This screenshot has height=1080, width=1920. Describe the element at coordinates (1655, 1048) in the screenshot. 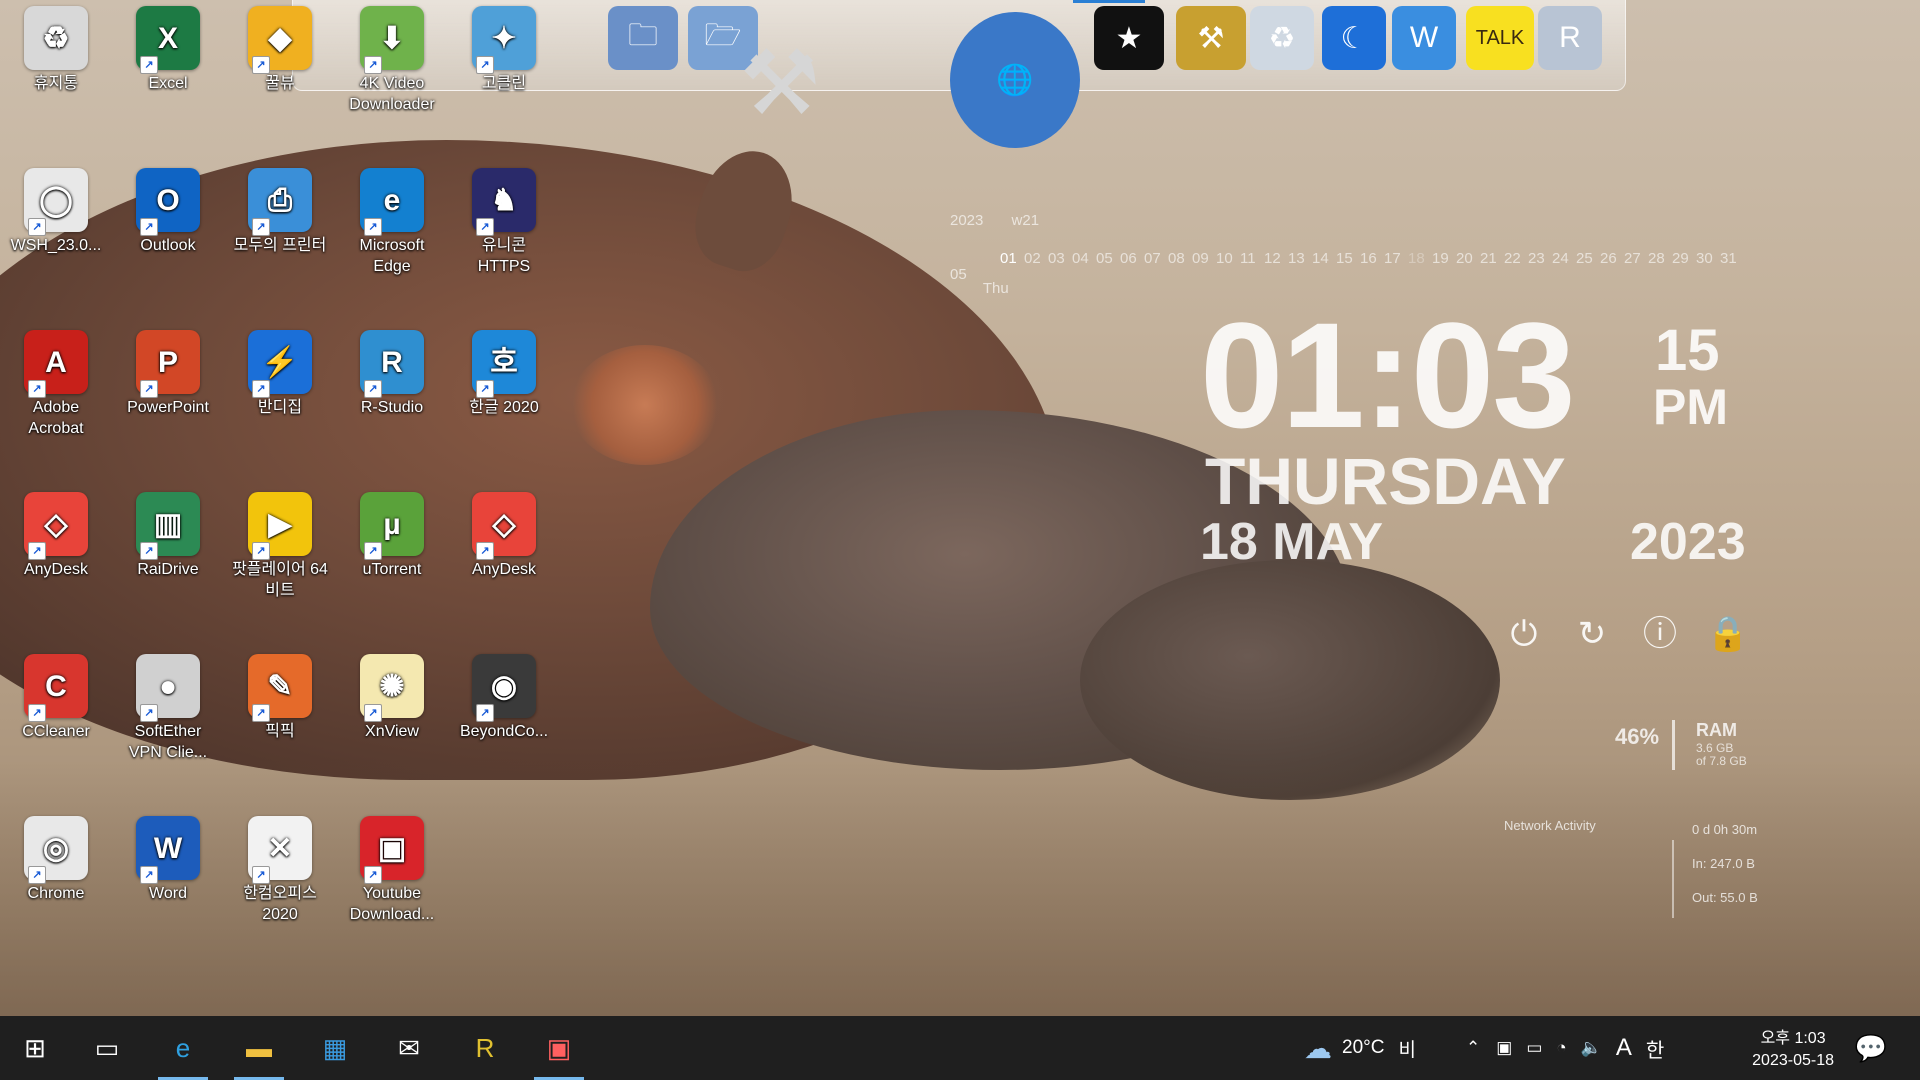

I see `ime-indicator: 한` at that location.